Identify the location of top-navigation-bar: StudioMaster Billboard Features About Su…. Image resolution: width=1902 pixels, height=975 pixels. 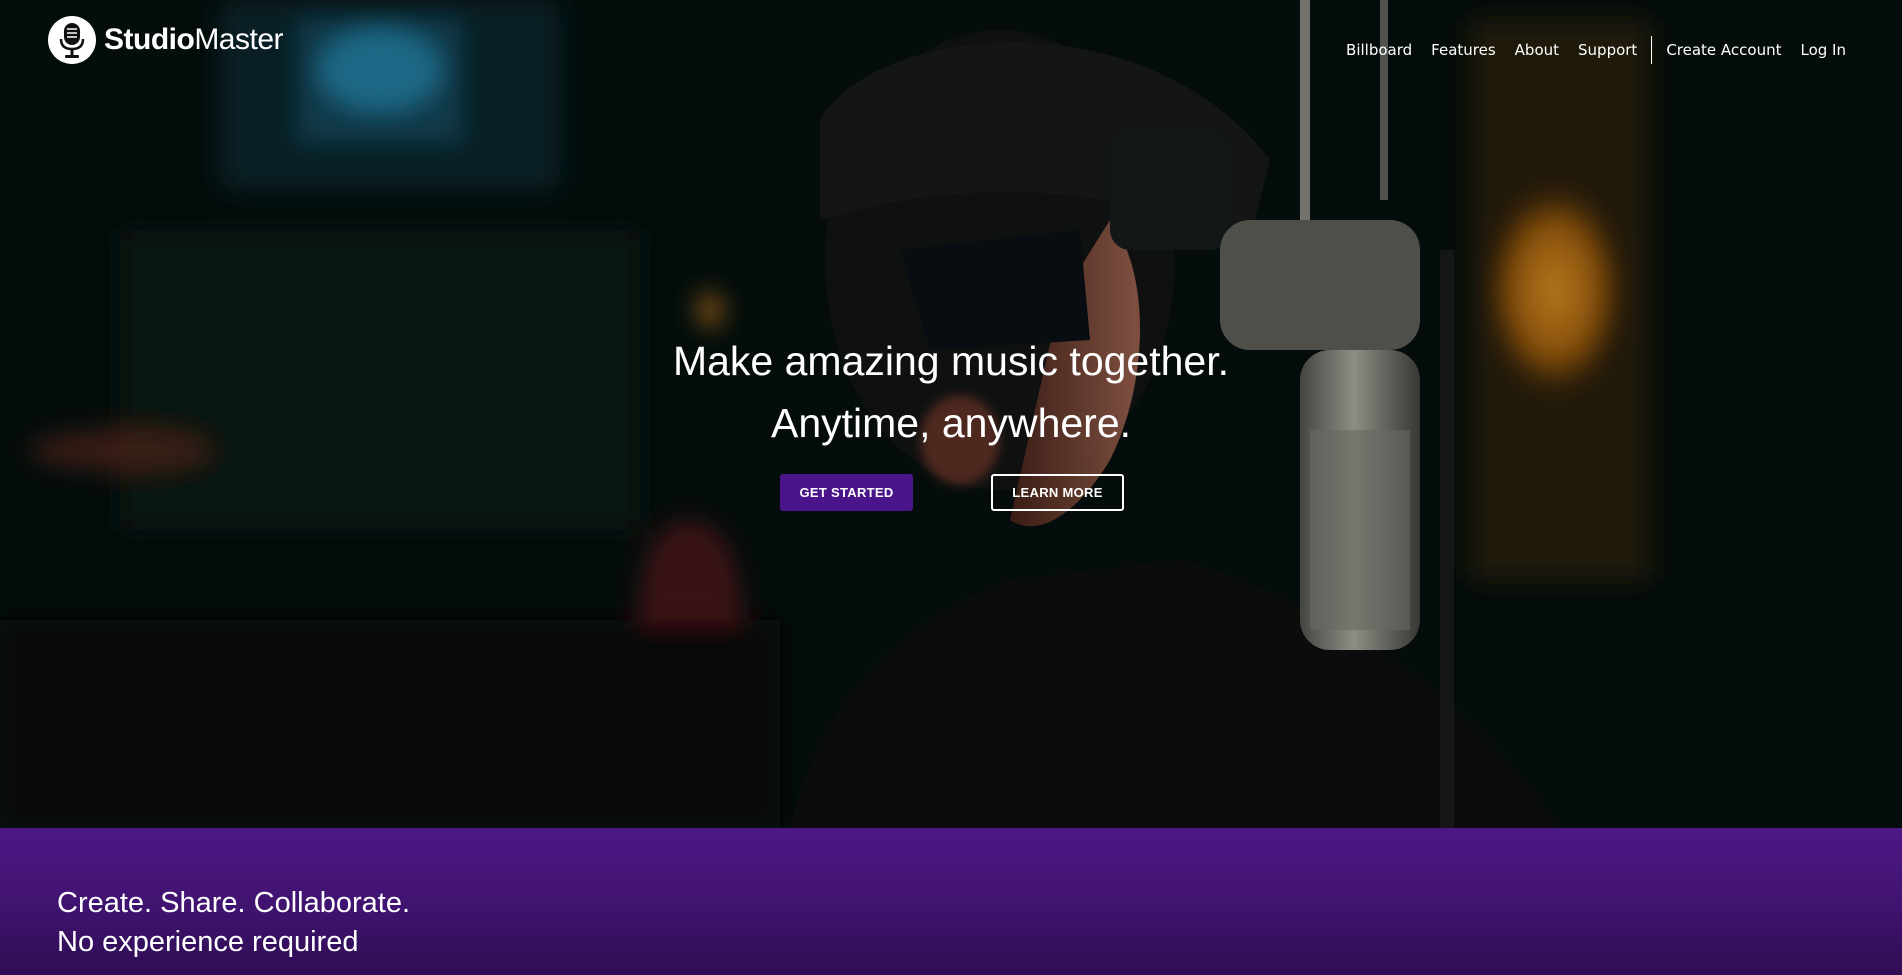
(951, 40).